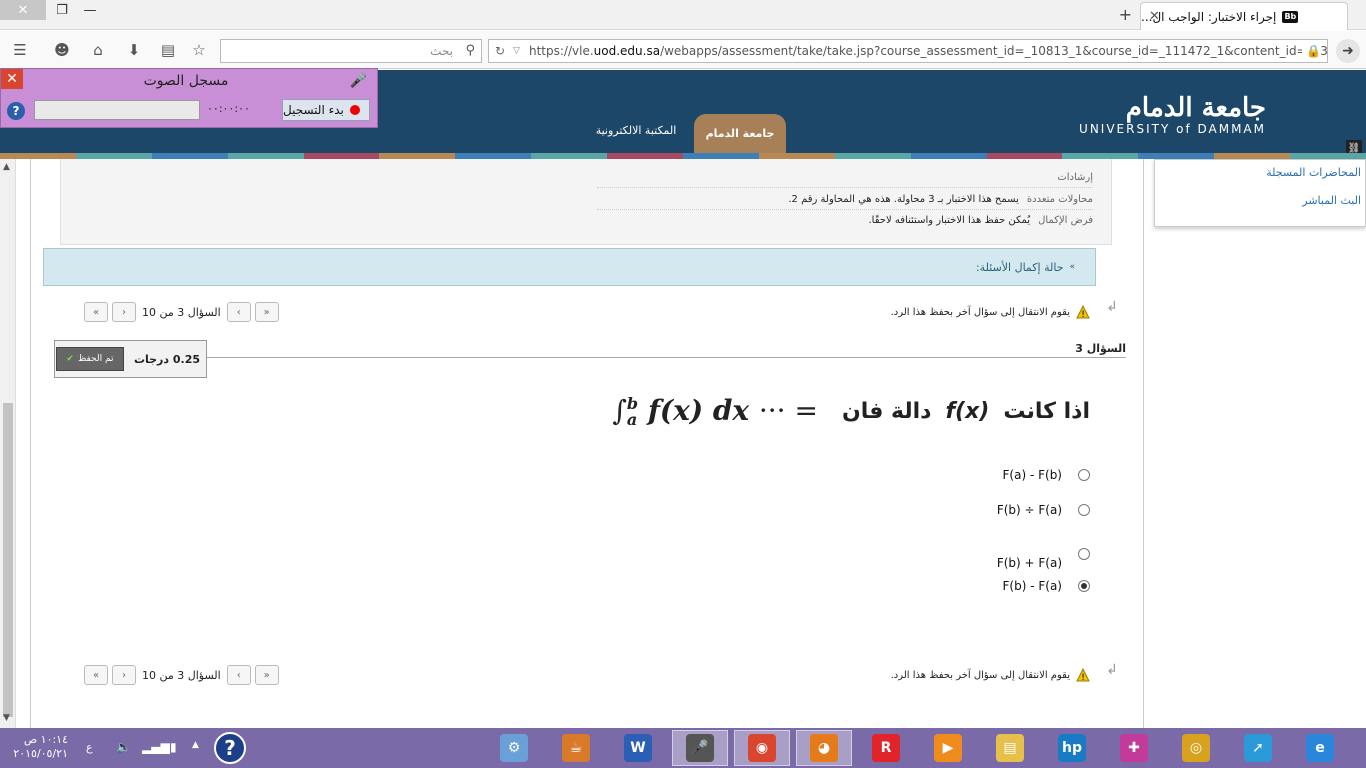  I want to click on firefox-icon: ◕, so click(824, 748).